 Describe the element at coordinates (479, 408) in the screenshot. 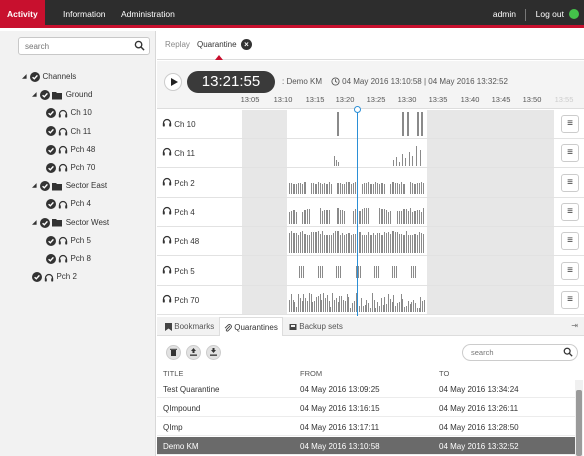

I see `cell-to: 04 May 2016 13:26:11` at that location.